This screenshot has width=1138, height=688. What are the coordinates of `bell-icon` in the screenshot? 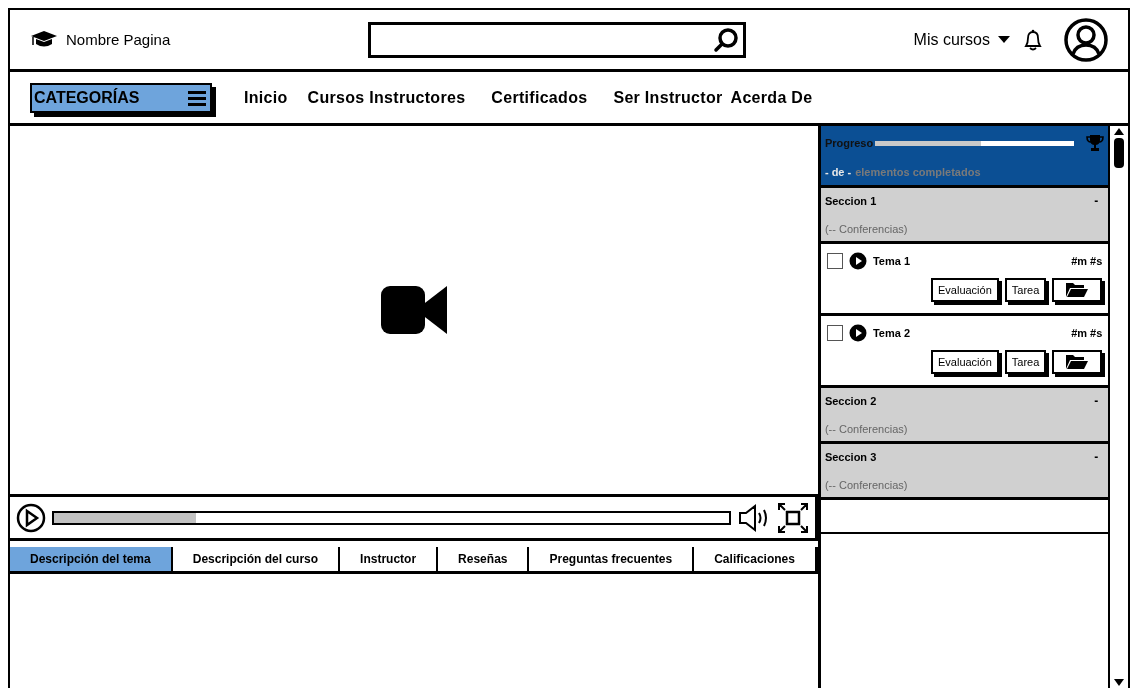 It's located at (1033, 39).